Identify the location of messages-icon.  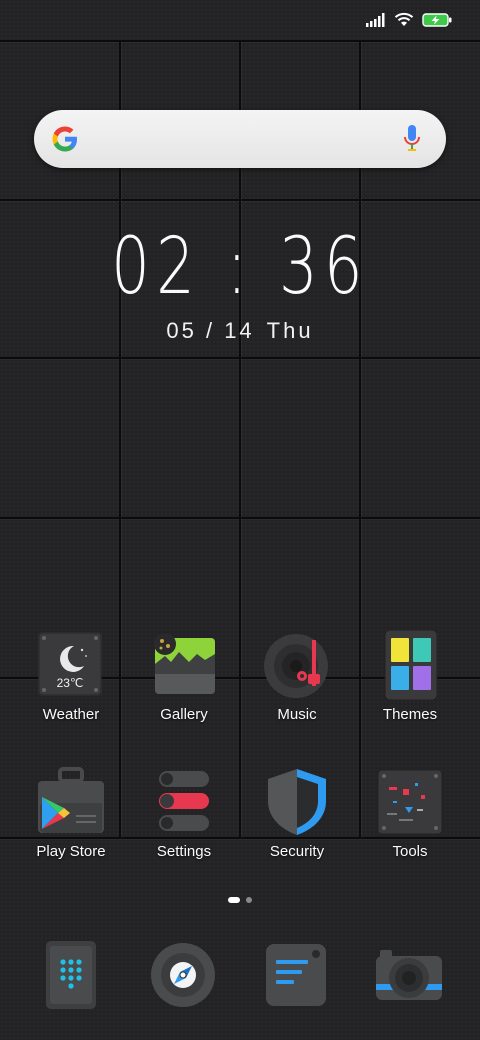
(296, 975).